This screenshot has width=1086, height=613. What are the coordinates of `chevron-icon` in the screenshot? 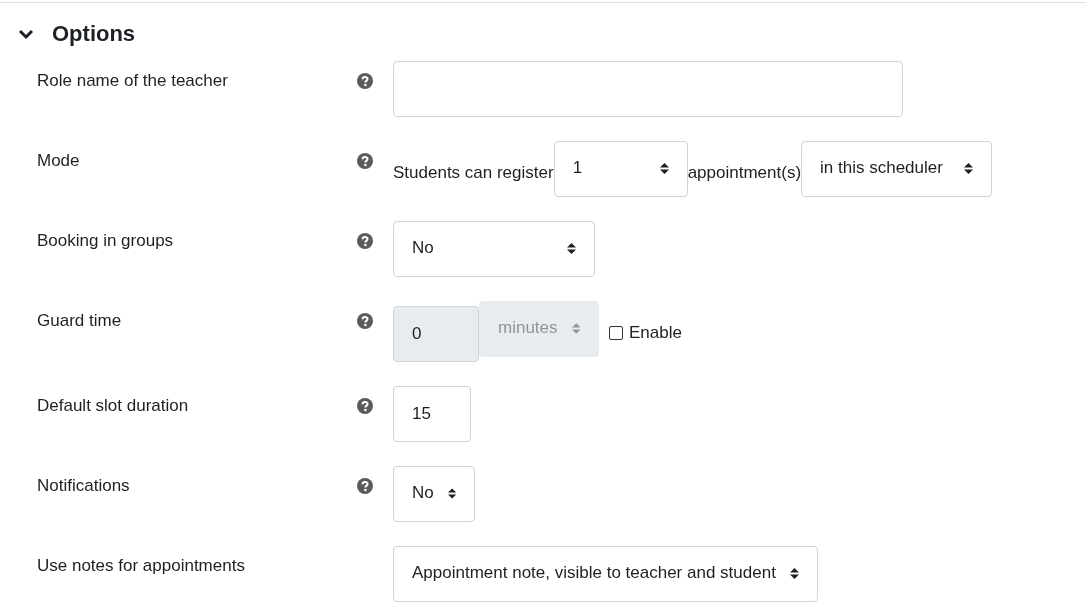 It's located at (26, 34).